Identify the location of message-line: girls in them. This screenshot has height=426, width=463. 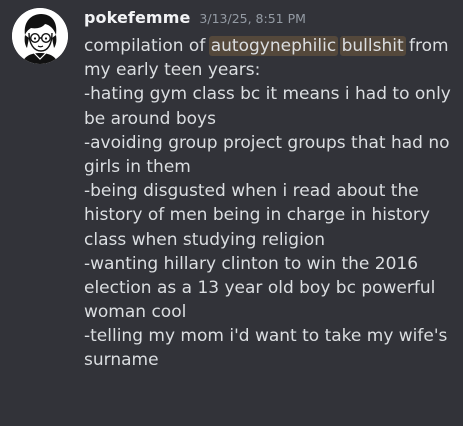
(137, 166).